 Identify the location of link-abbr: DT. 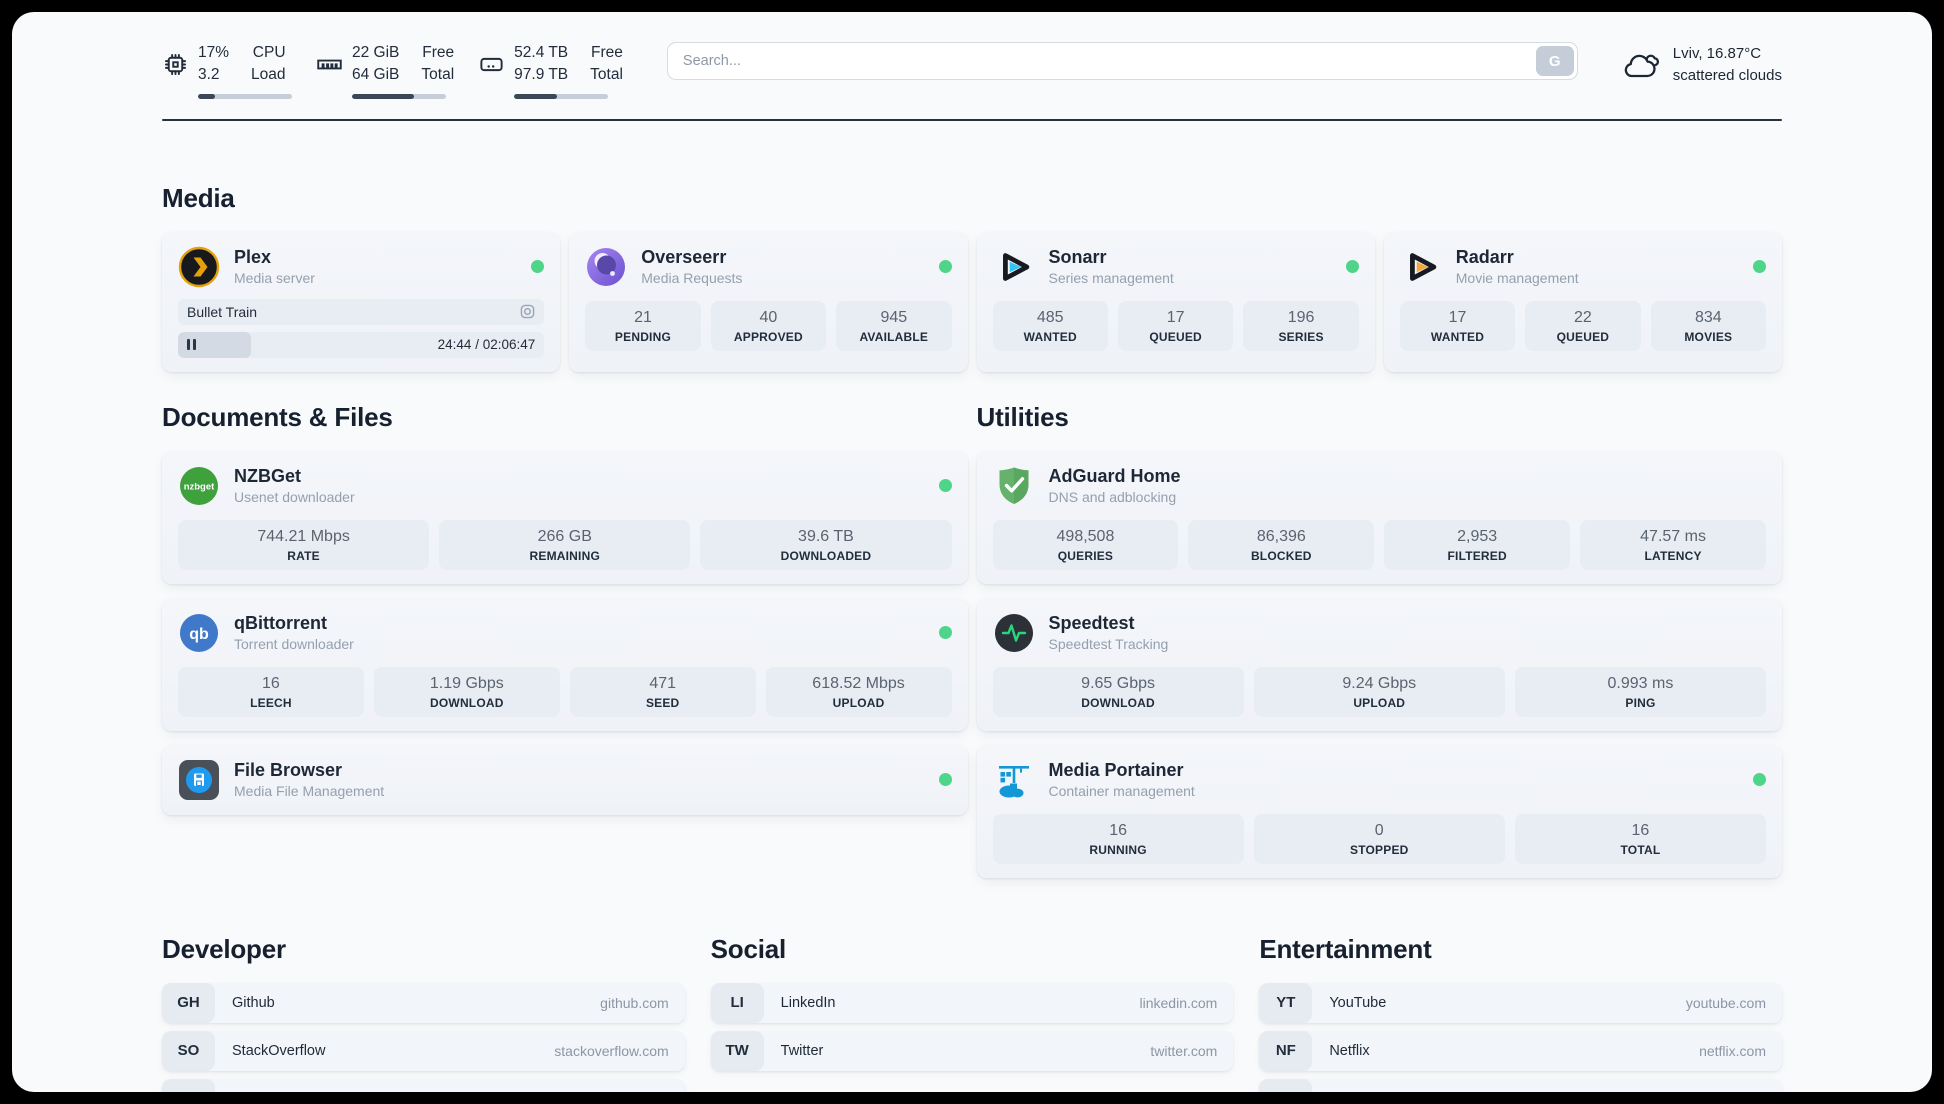
(188, 1085).